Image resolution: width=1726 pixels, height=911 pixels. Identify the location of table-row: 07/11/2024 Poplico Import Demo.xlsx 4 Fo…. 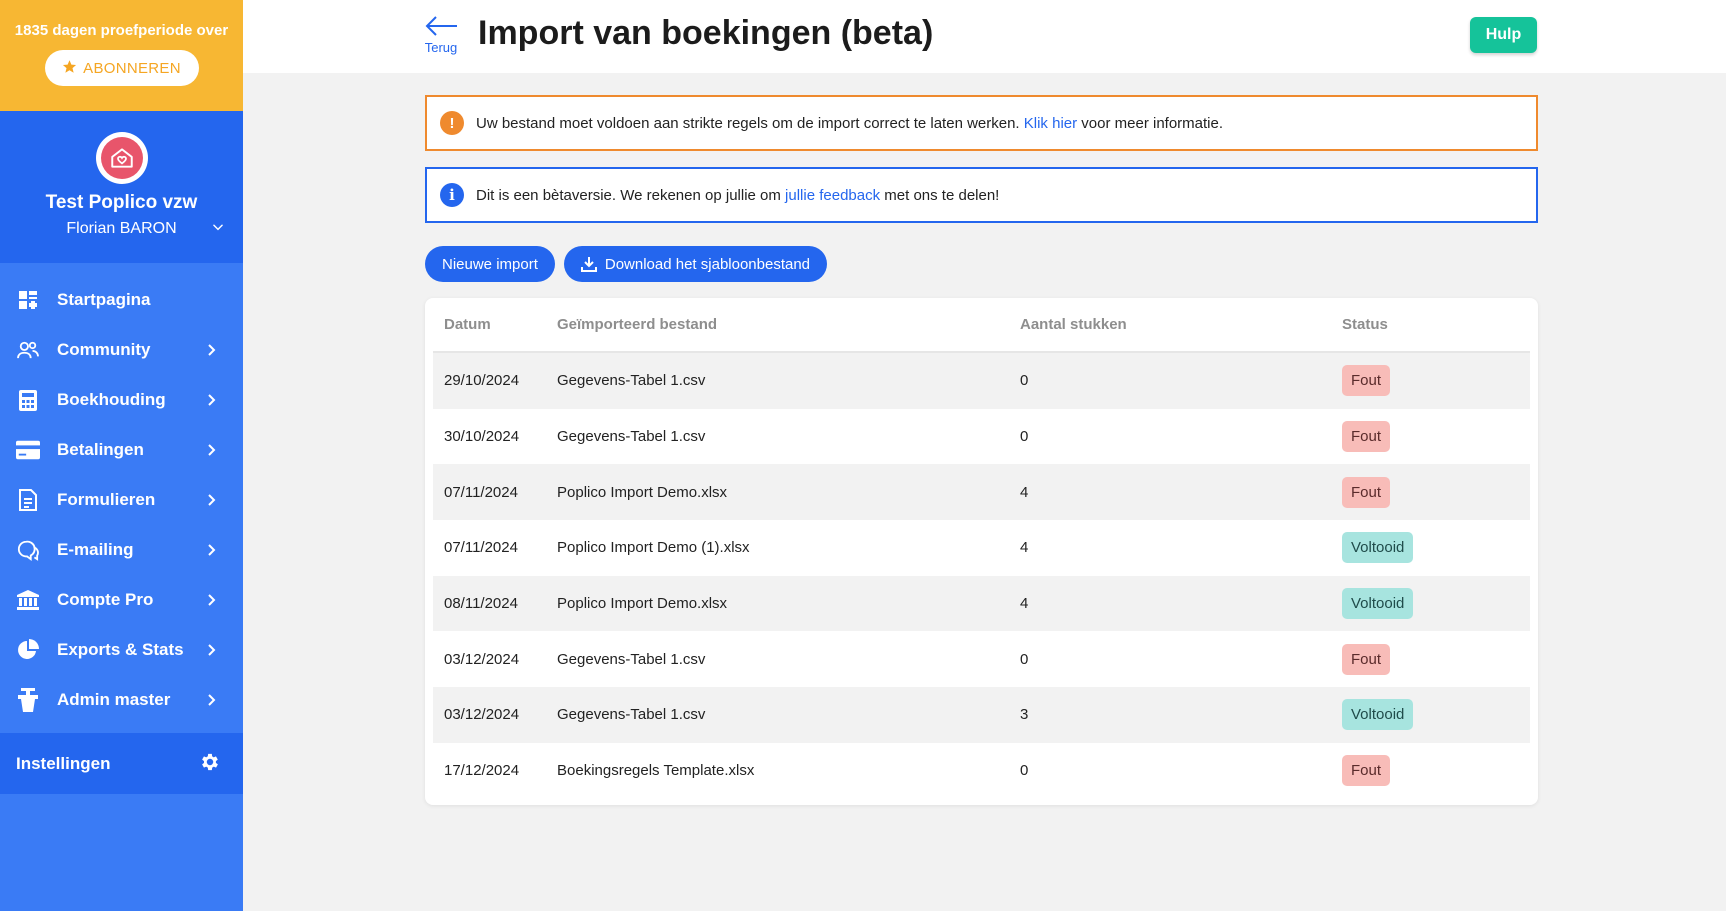
(981, 492).